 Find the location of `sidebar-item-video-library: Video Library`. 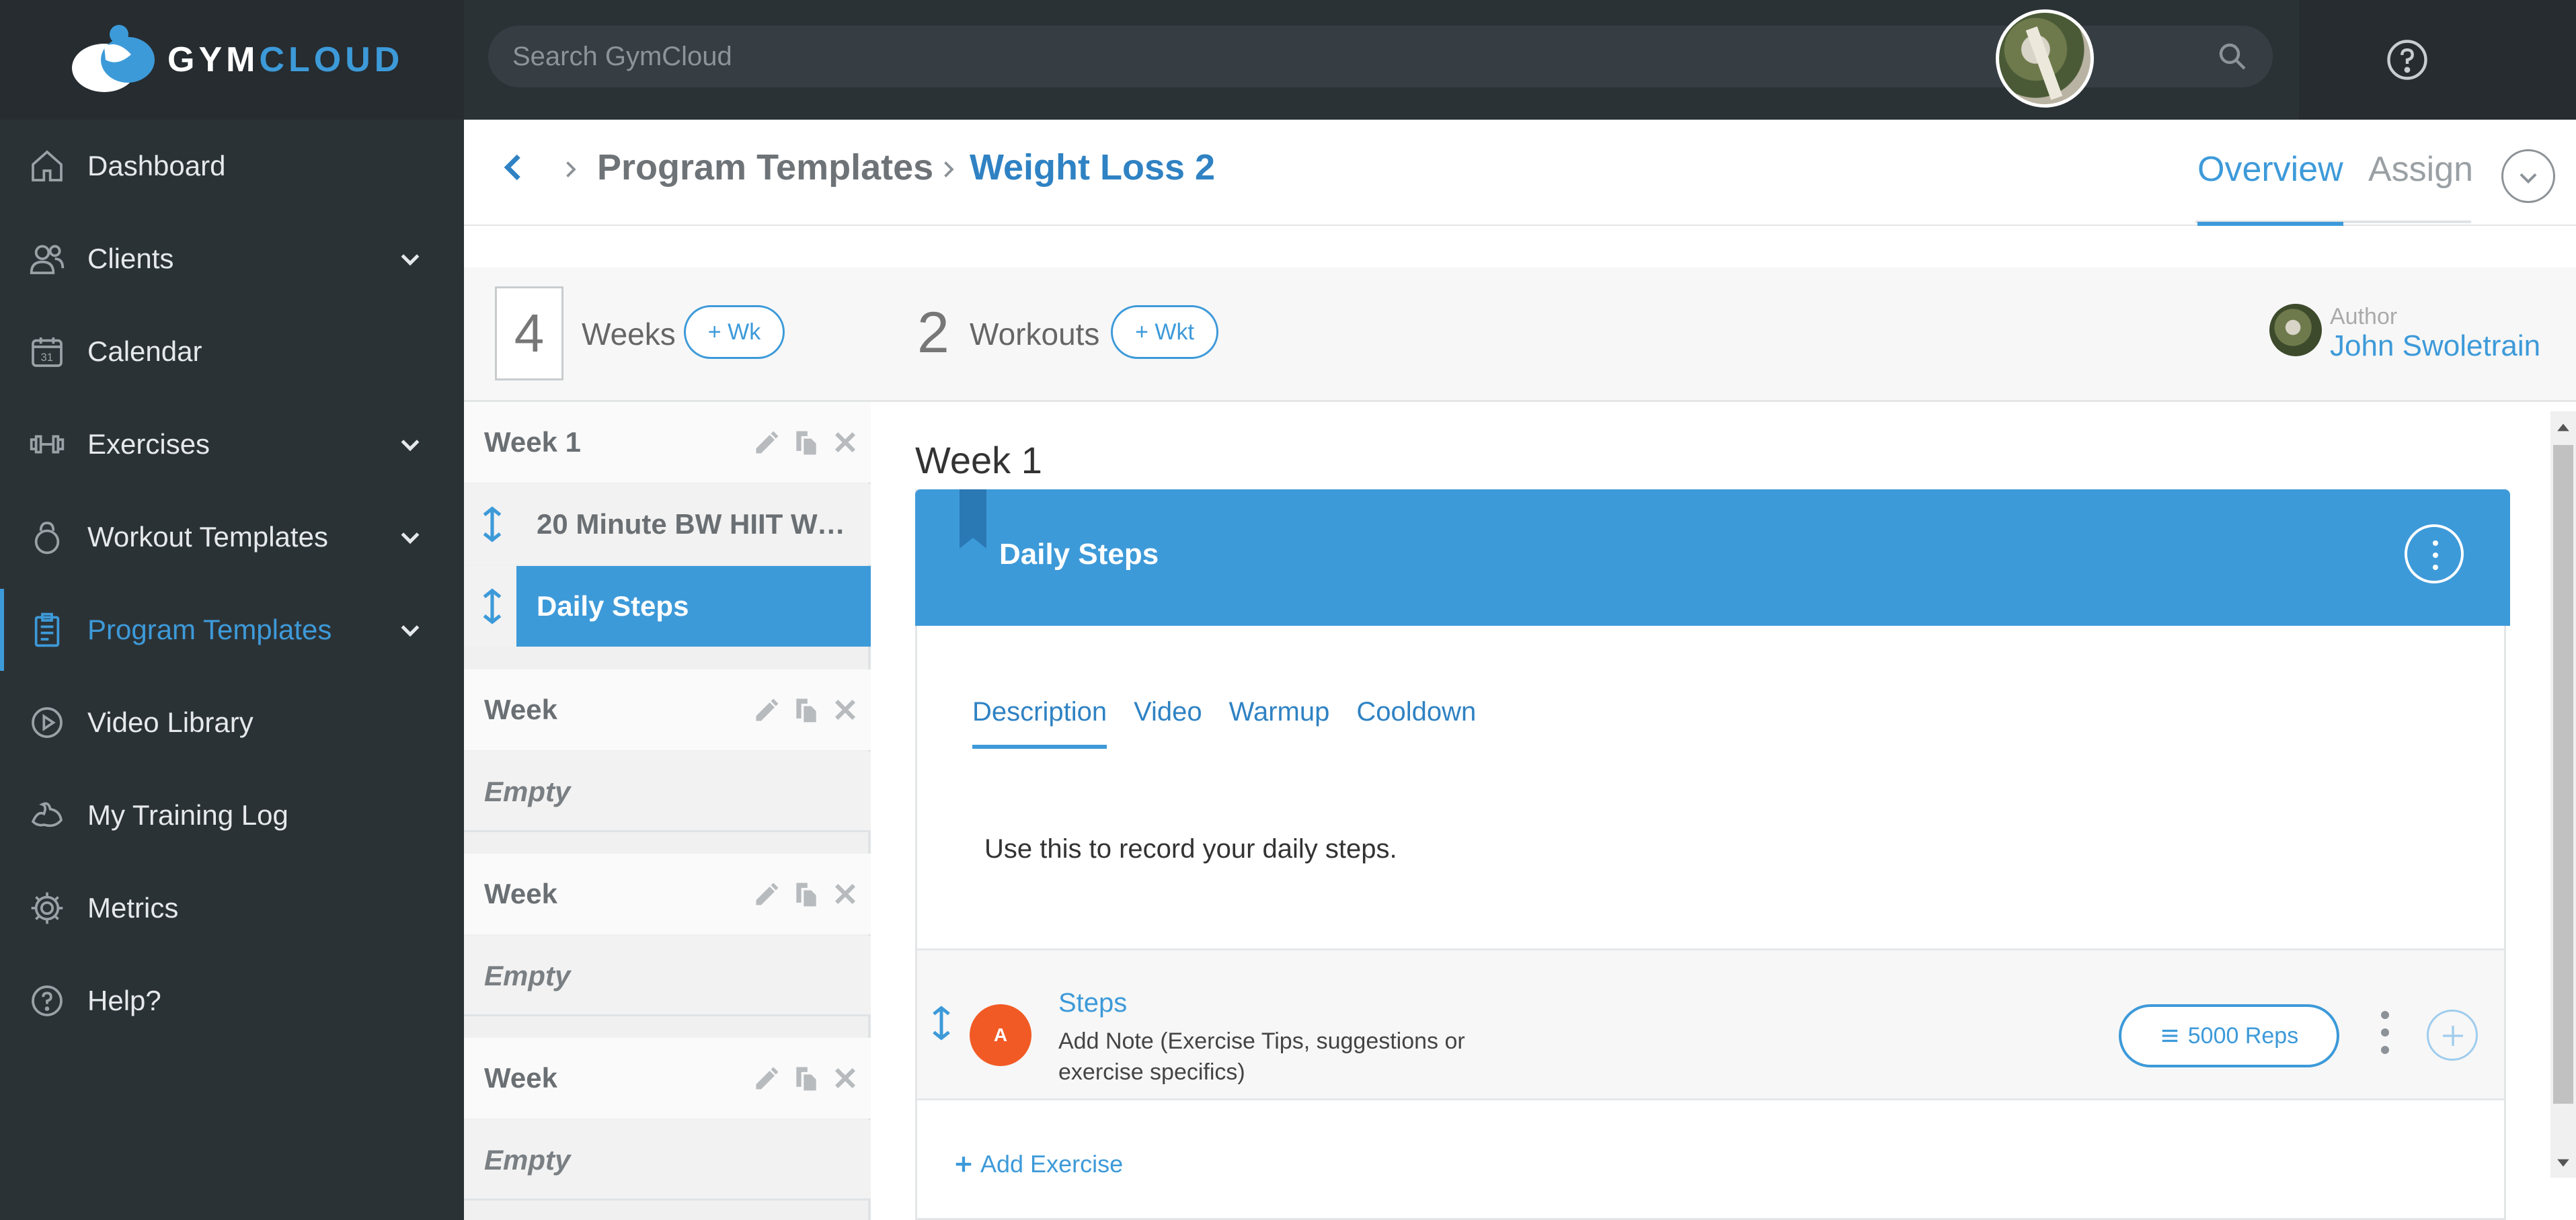

sidebar-item-video-library: Video Library is located at coordinates (232, 722).